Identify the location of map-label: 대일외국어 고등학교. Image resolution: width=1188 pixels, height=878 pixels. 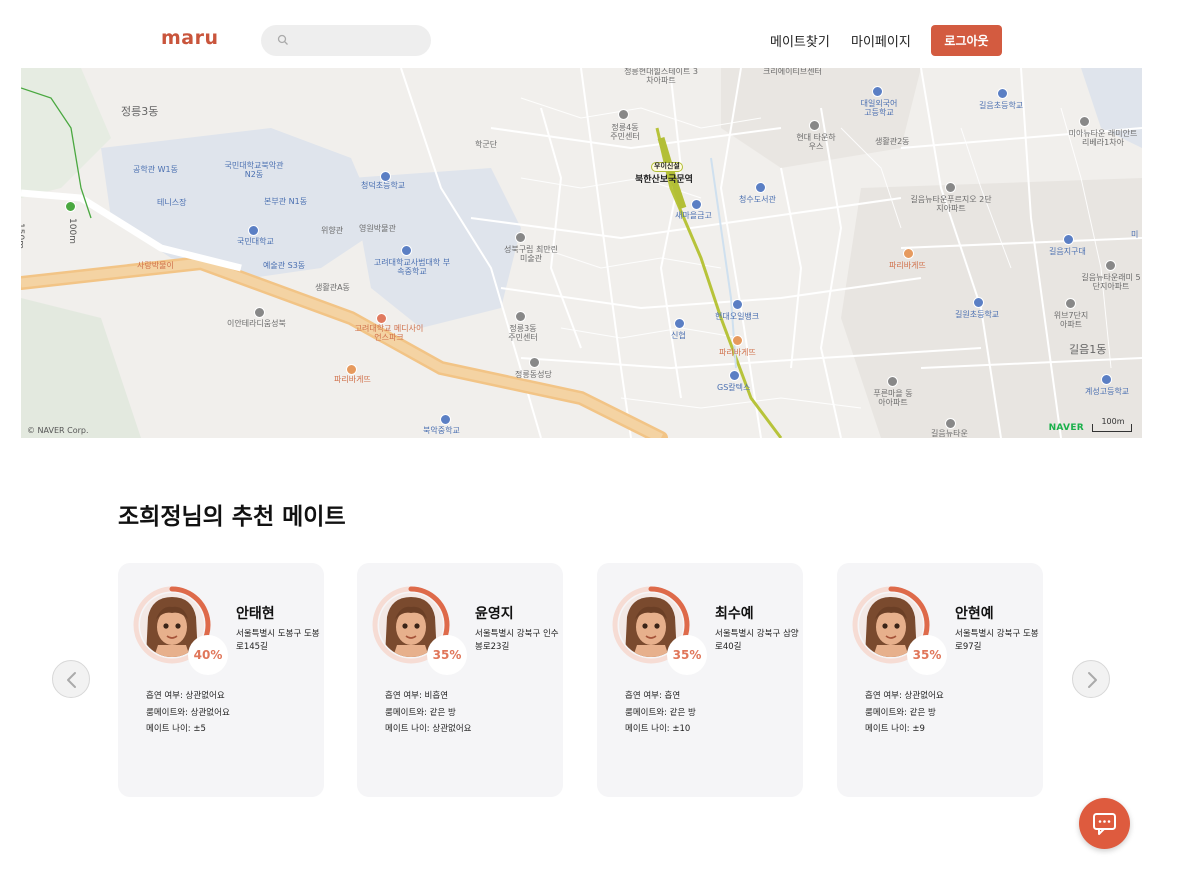
(879, 108).